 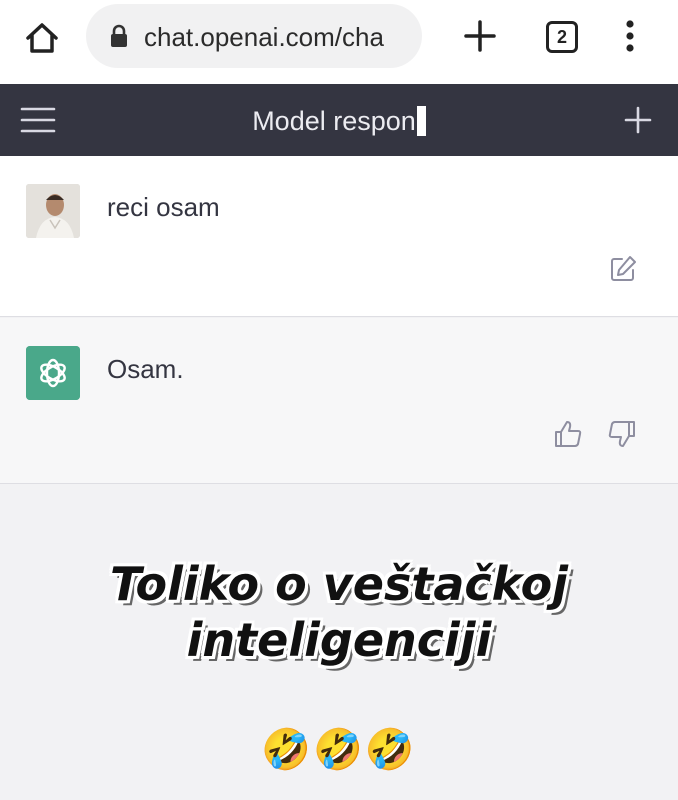 I want to click on edit-message-button, so click(x=623, y=269).